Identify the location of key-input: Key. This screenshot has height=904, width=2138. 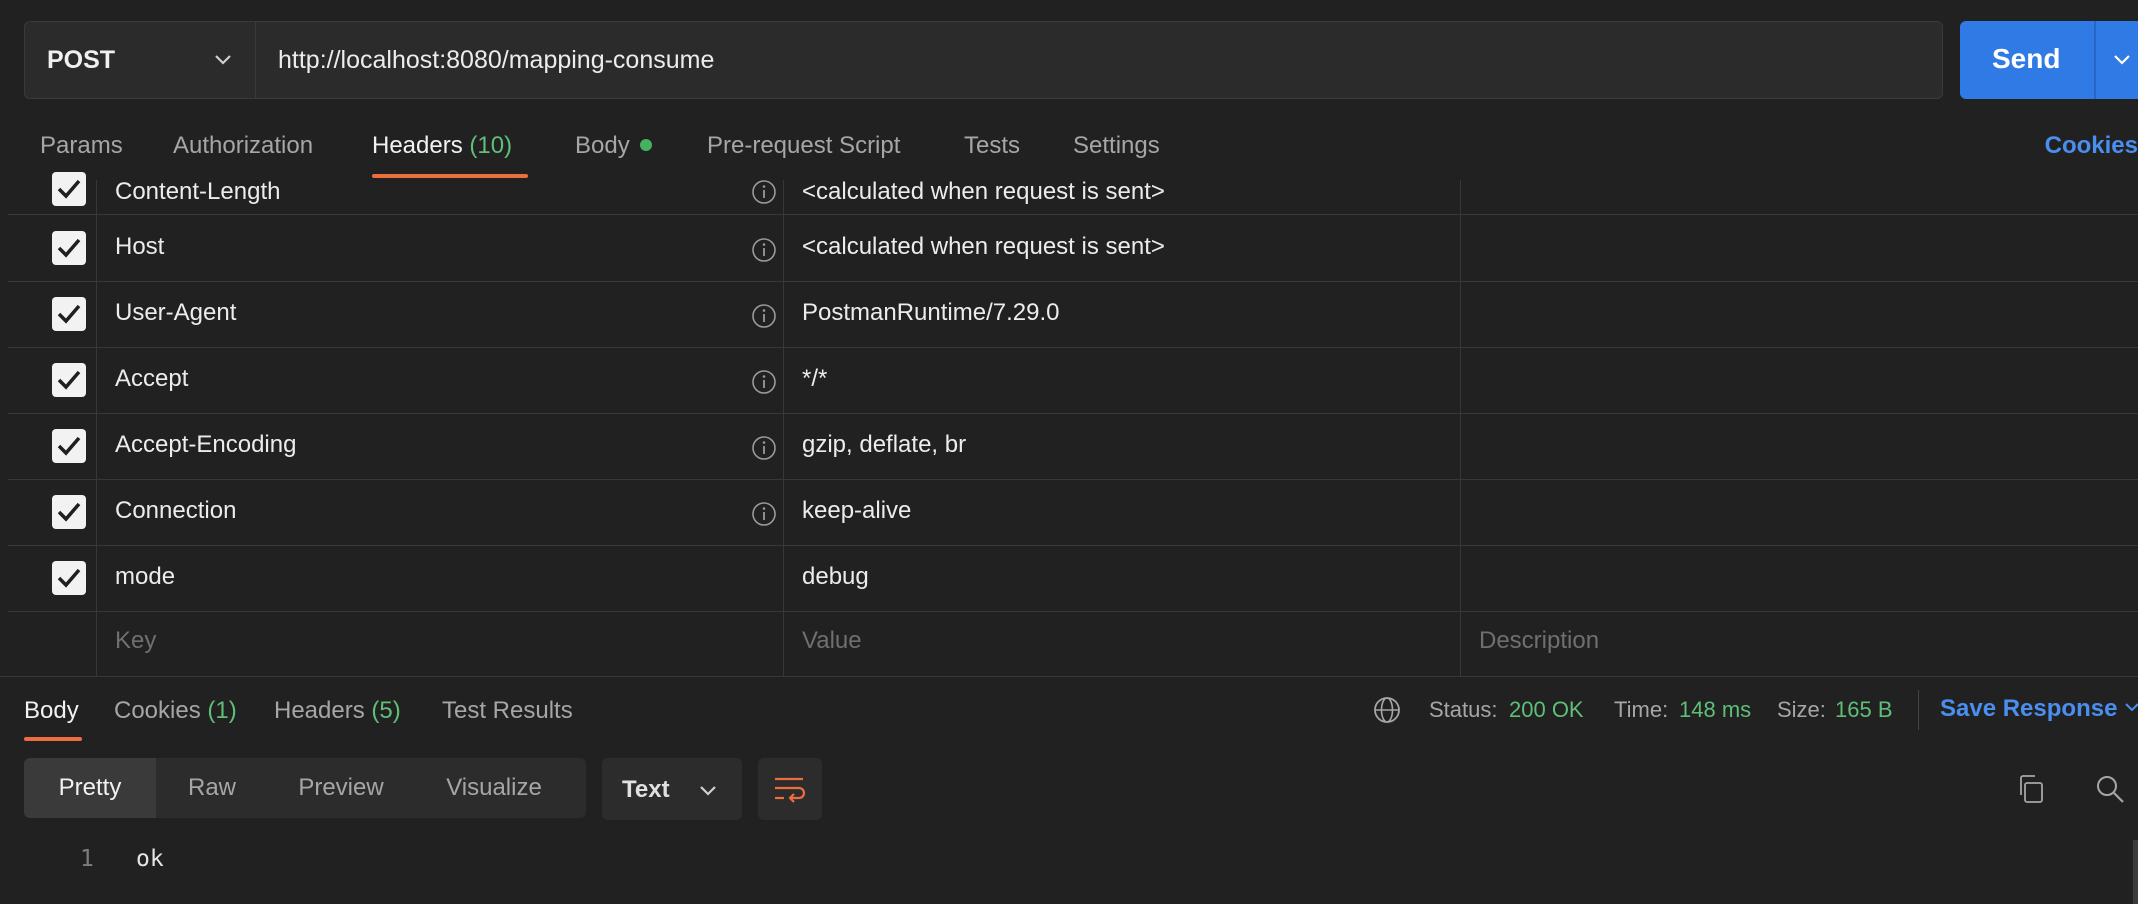
(440, 644).